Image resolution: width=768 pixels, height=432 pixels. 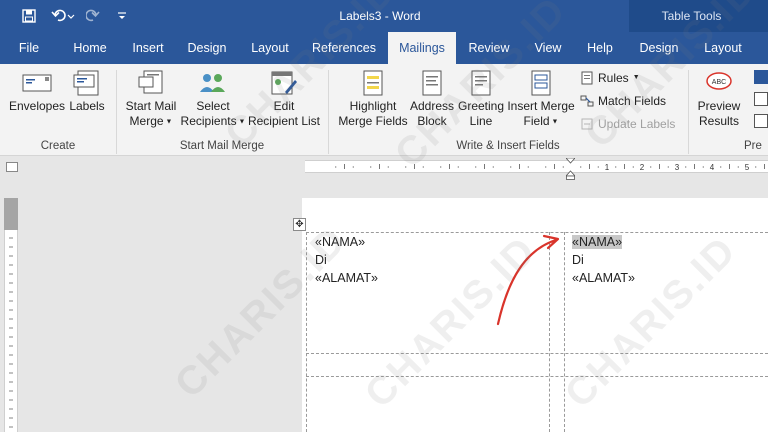 What do you see at coordinates (58, 146) in the screenshot?
I see `group-create-label: Create` at bounding box center [58, 146].